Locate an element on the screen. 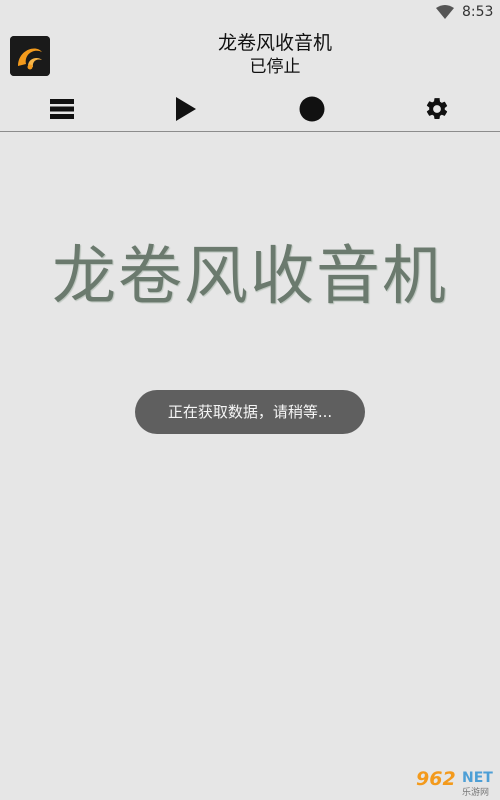 This screenshot has width=500, height=800. watermark-logo: 962 NET 乐游网 is located at coordinates (456, 783).